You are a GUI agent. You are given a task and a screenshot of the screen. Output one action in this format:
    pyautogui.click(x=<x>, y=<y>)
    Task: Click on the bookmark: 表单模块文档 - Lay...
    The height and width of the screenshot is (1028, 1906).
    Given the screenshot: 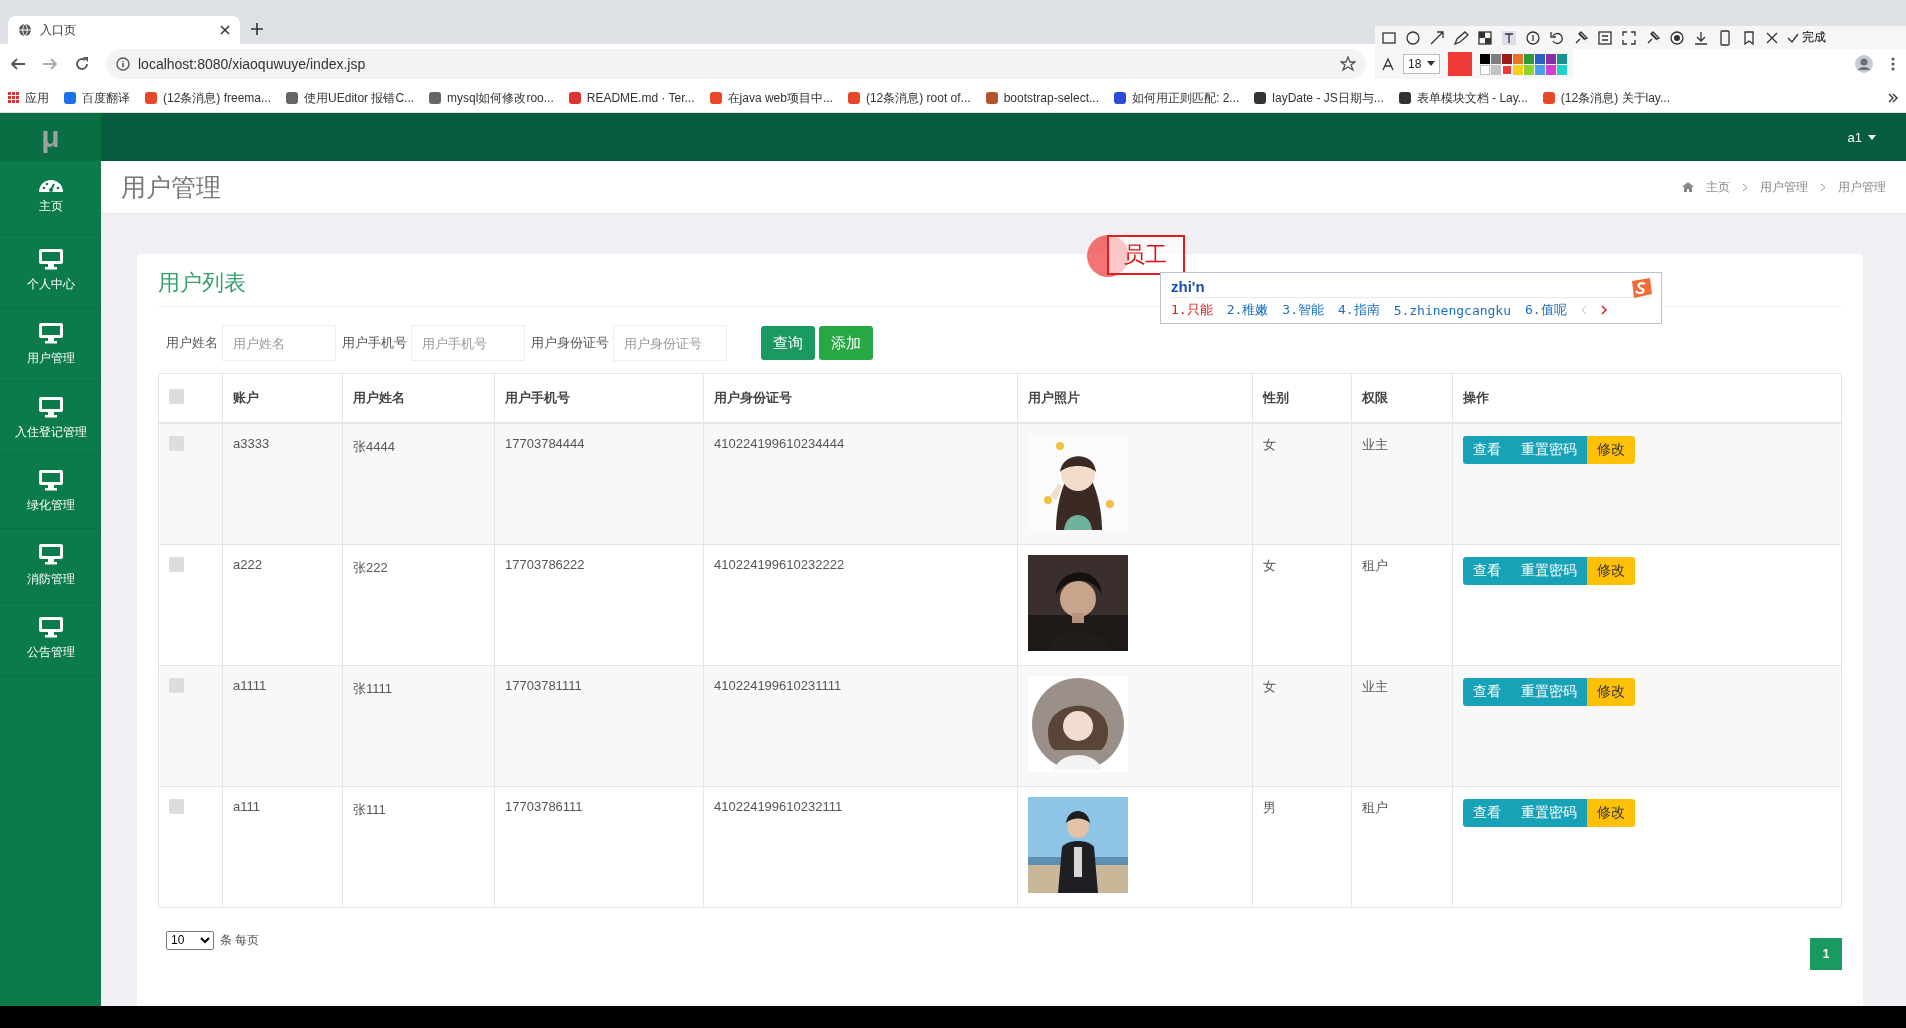 What is the action you would take?
    pyautogui.click(x=1462, y=98)
    